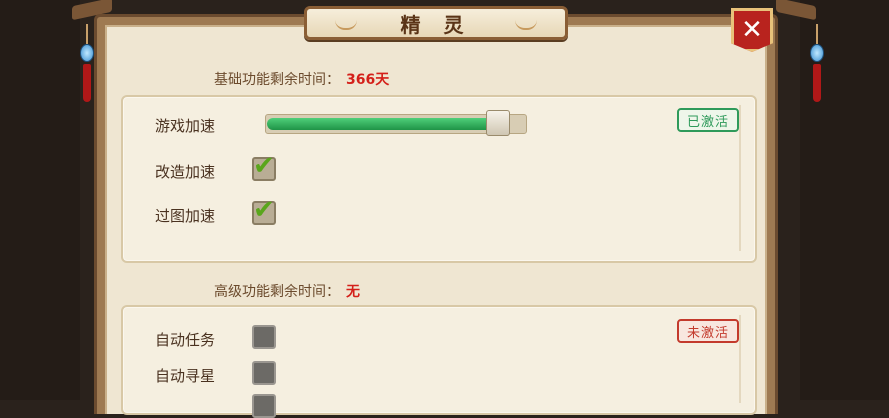  What do you see at coordinates (708, 331) in the screenshot?
I see `advanced-status-badge: 未激活` at bounding box center [708, 331].